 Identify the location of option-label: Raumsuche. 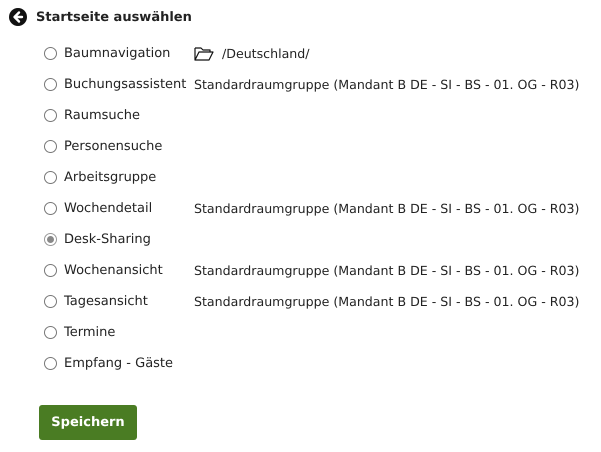
(103, 115).